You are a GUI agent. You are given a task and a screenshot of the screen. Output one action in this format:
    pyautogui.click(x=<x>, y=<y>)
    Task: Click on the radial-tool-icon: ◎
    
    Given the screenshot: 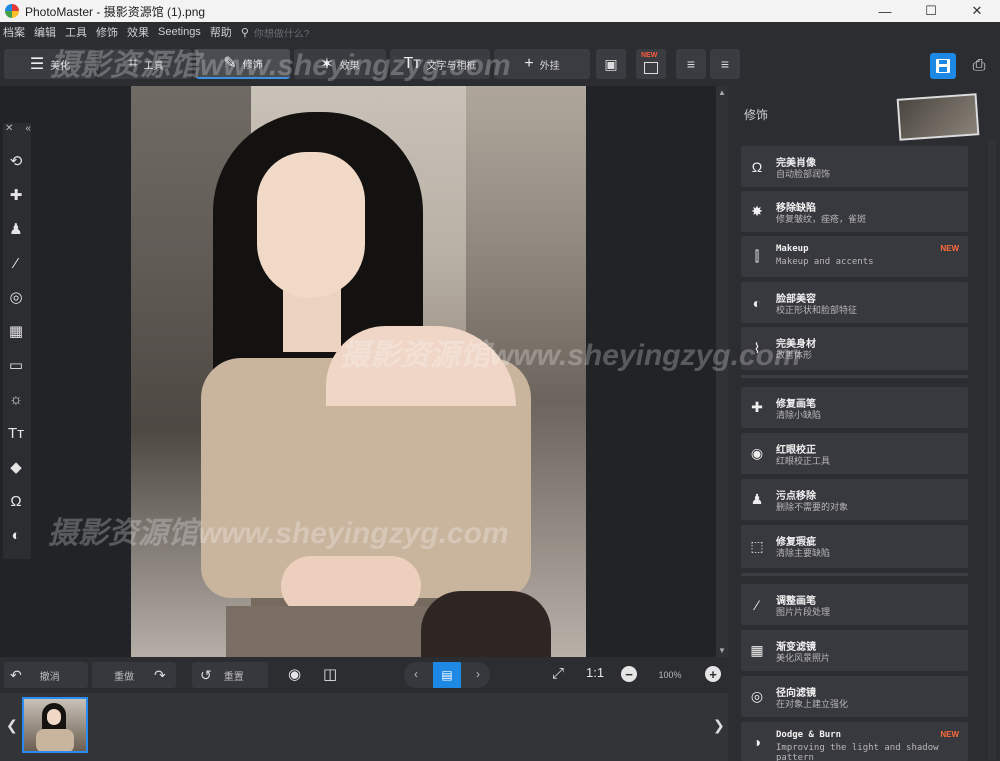 What is the action you would take?
    pyautogui.click(x=16, y=297)
    